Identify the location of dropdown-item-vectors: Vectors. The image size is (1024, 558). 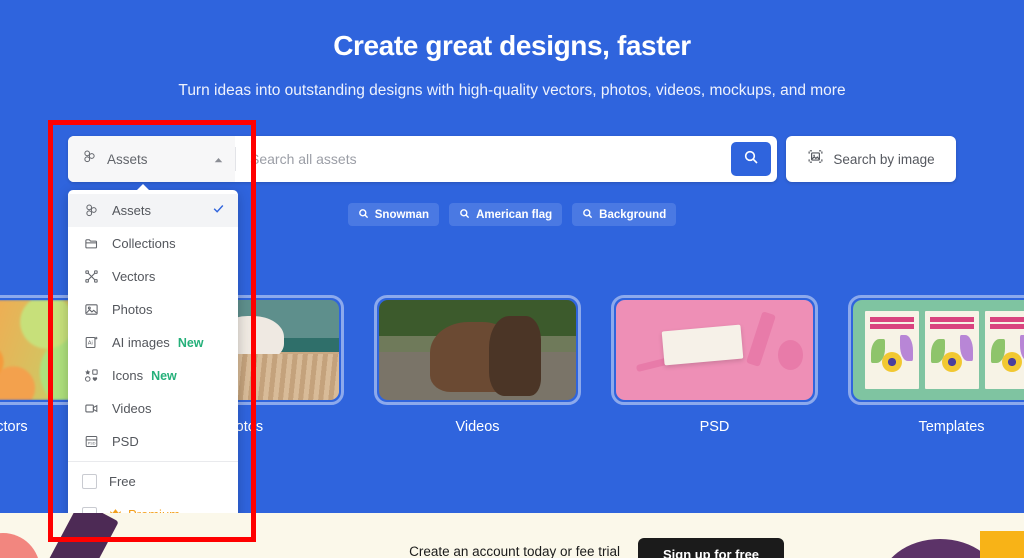
(153, 276).